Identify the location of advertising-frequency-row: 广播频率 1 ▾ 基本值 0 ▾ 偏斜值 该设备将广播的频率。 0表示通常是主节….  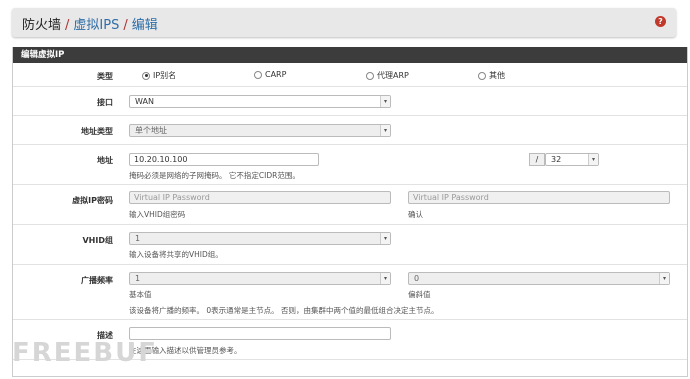
(350, 292).